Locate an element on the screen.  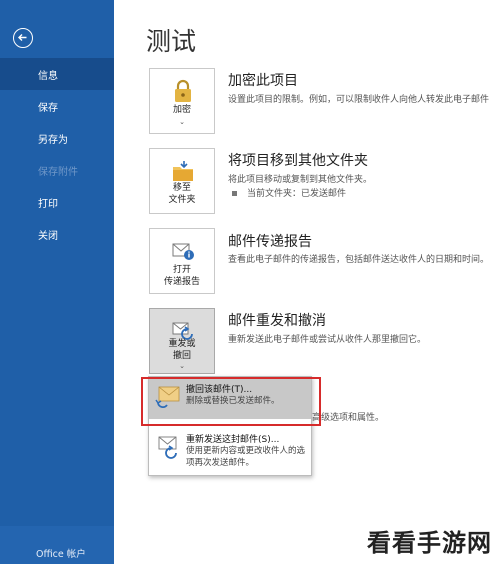
move-title: 将项目移到其他文件夹 is located at coordinates (298, 161).